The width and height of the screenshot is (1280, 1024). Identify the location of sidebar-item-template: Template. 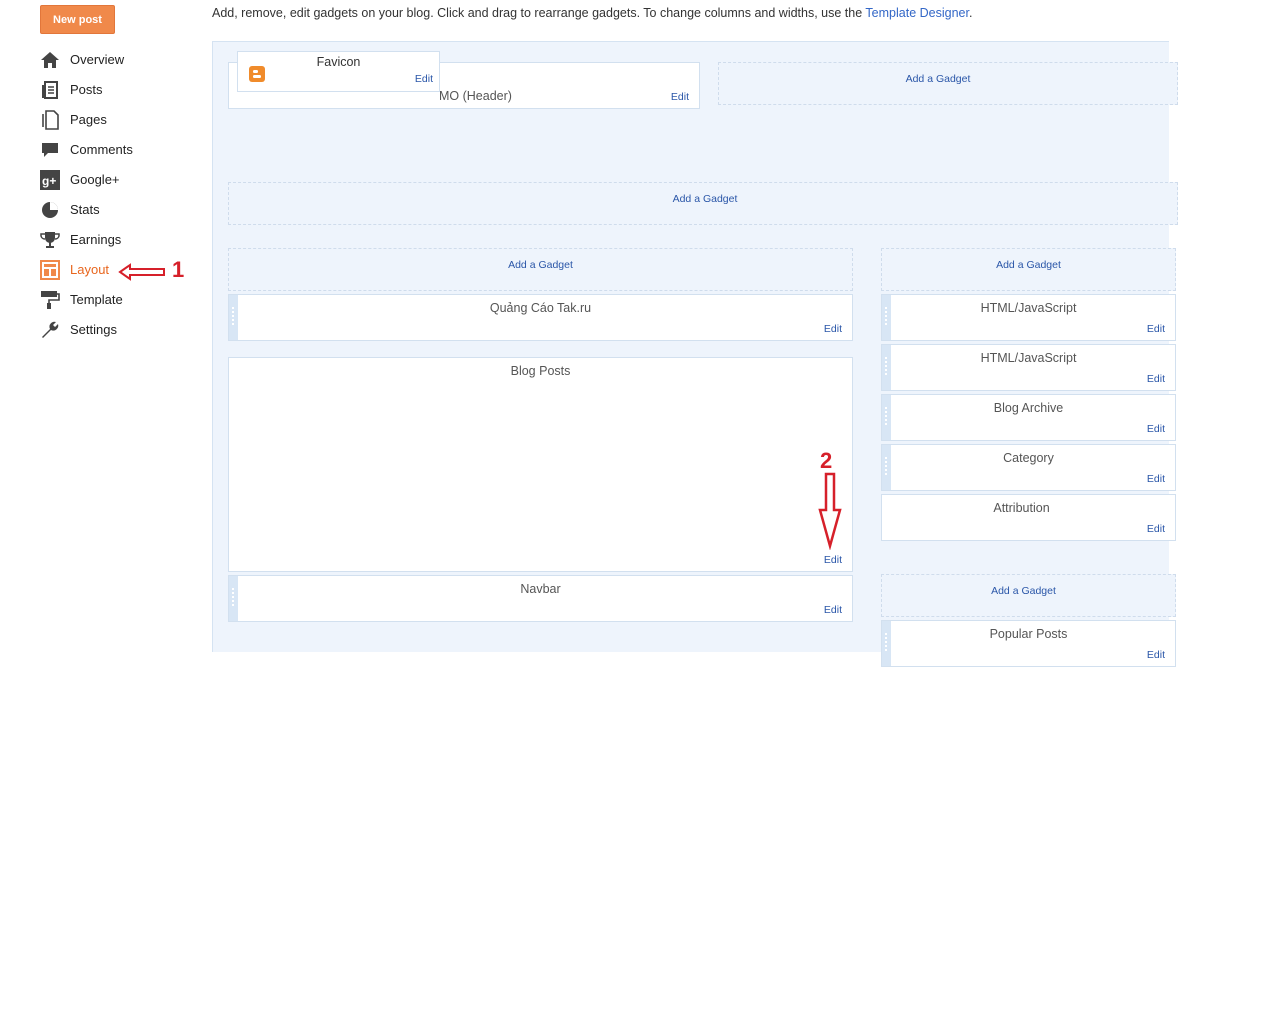
(120, 300).